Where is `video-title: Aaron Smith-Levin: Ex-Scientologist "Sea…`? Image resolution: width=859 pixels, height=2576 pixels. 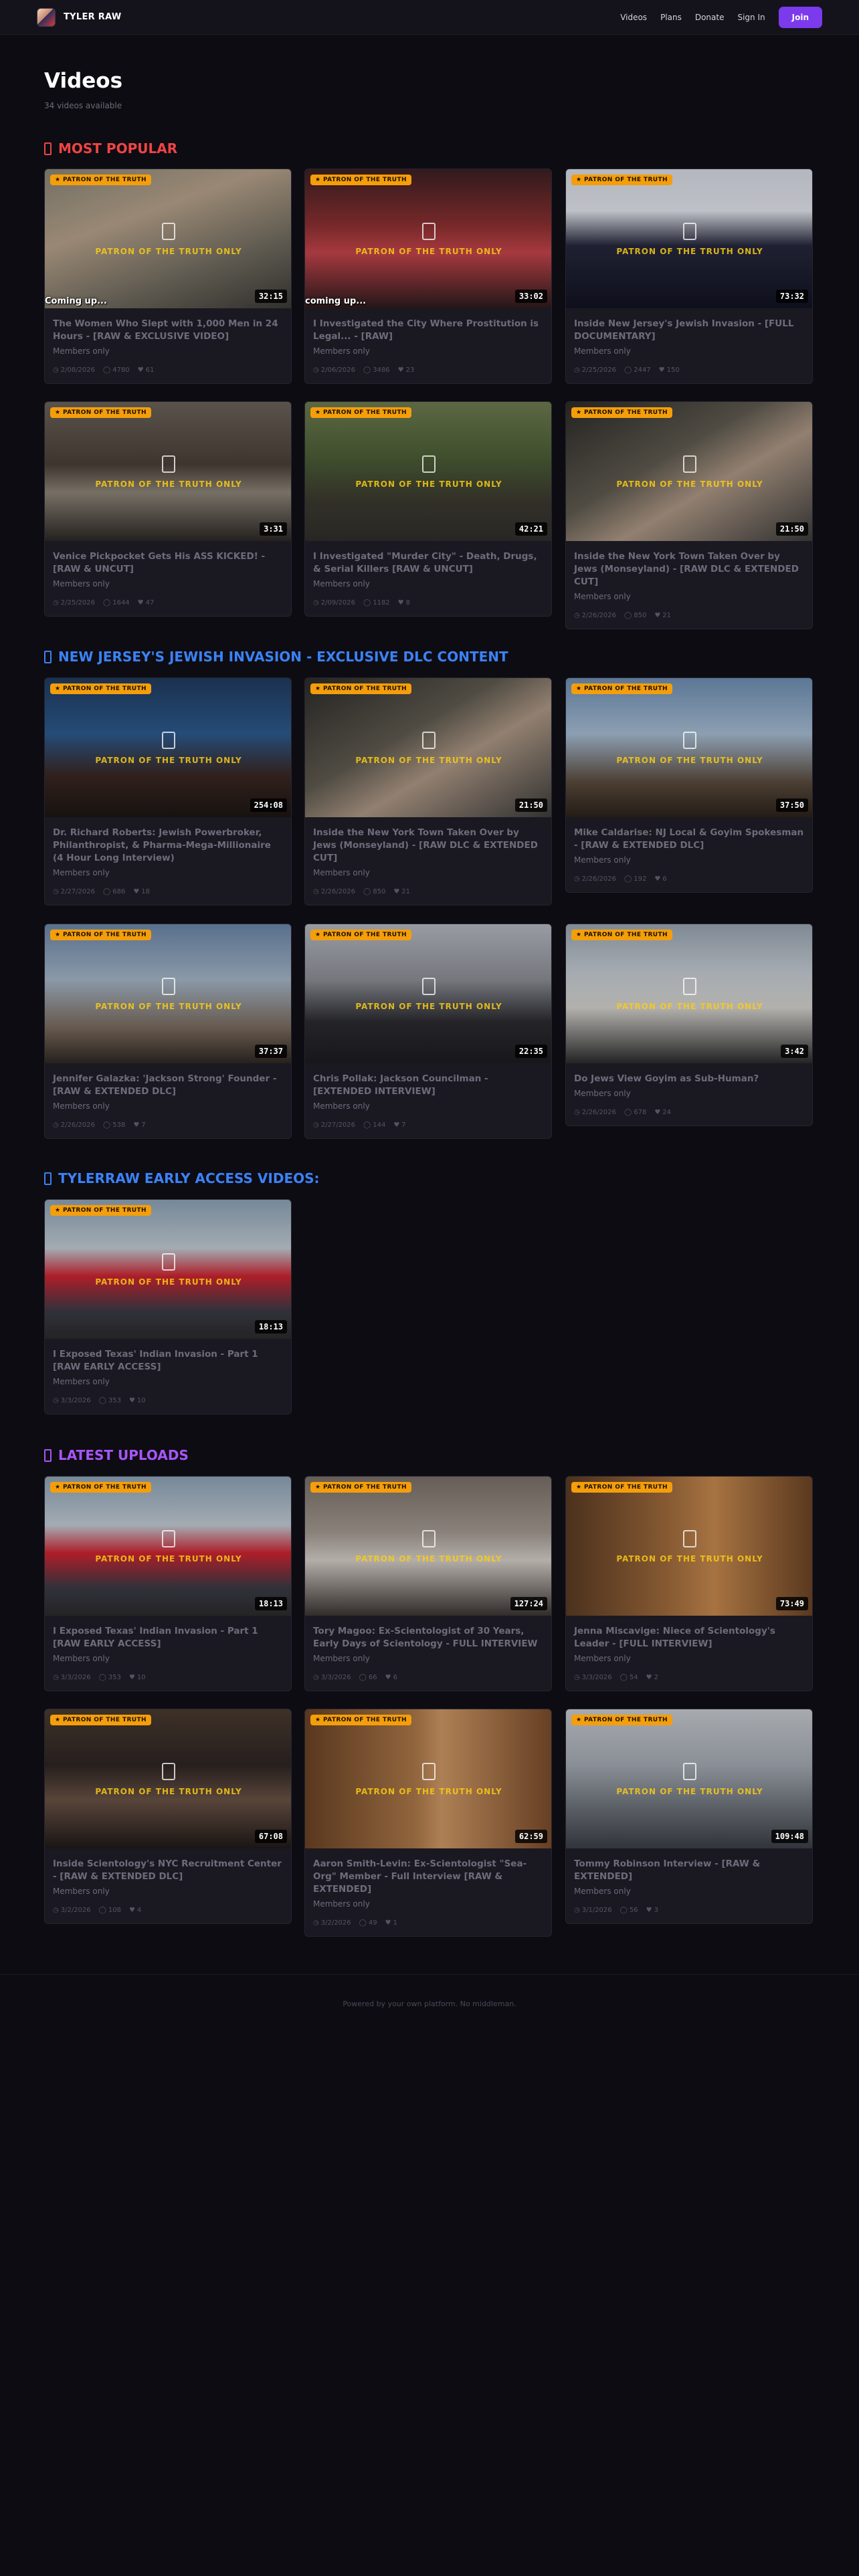 video-title: Aaron Smith-Levin: Ex-Scientologist "Sea… is located at coordinates (428, 1877).